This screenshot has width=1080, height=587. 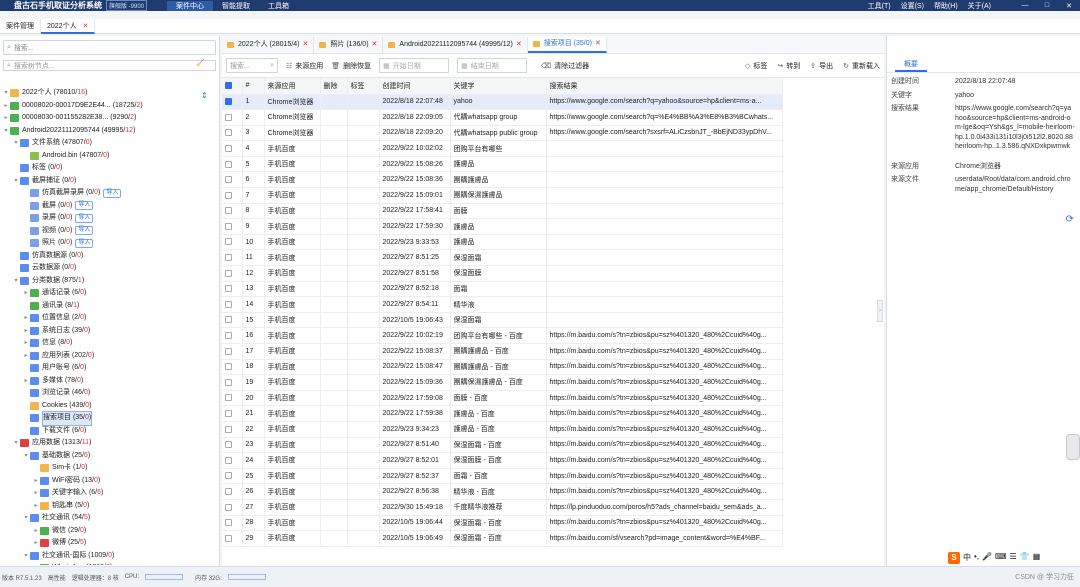 I want to click on menu-smart-extract: 智能提取, so click(x=236, y=6).